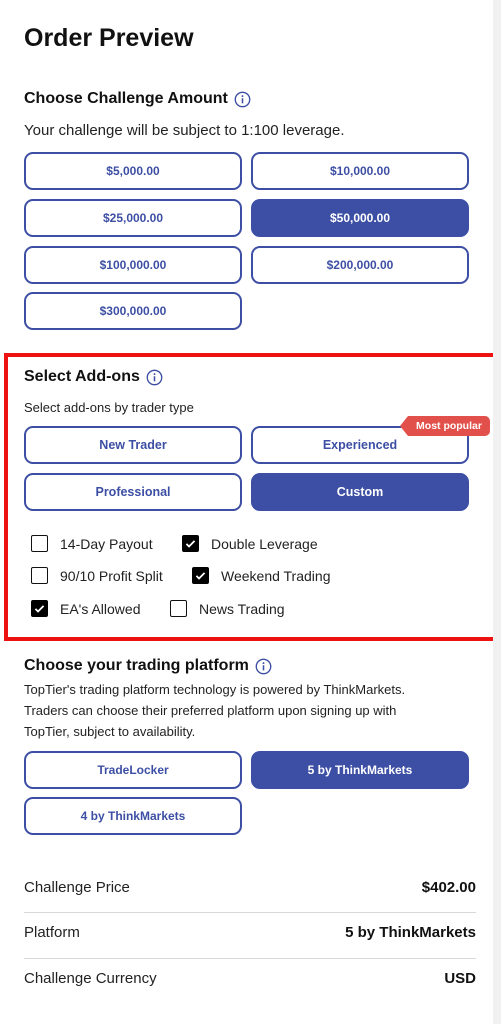  I want to click on amount-button-50000: $50,000.00, so click(360, 218).